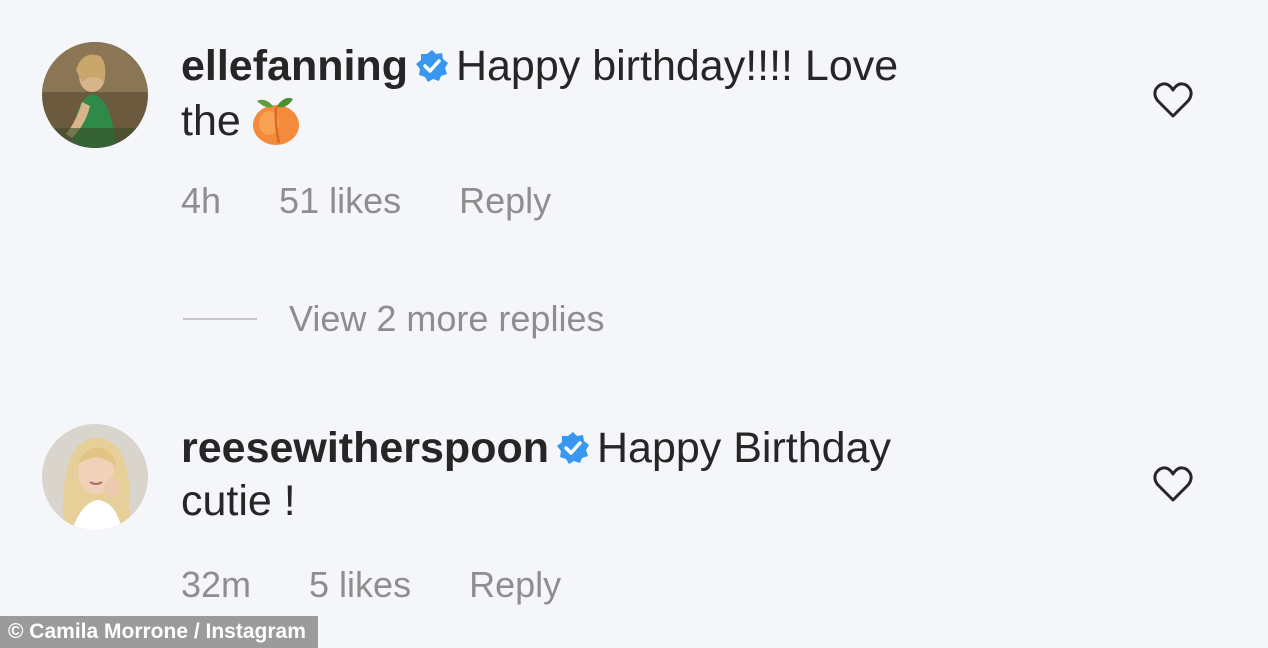 Image resolution: width=1268 pixels, height=648 pixels. I want to click on username: ellefanning, so click(294, 66).